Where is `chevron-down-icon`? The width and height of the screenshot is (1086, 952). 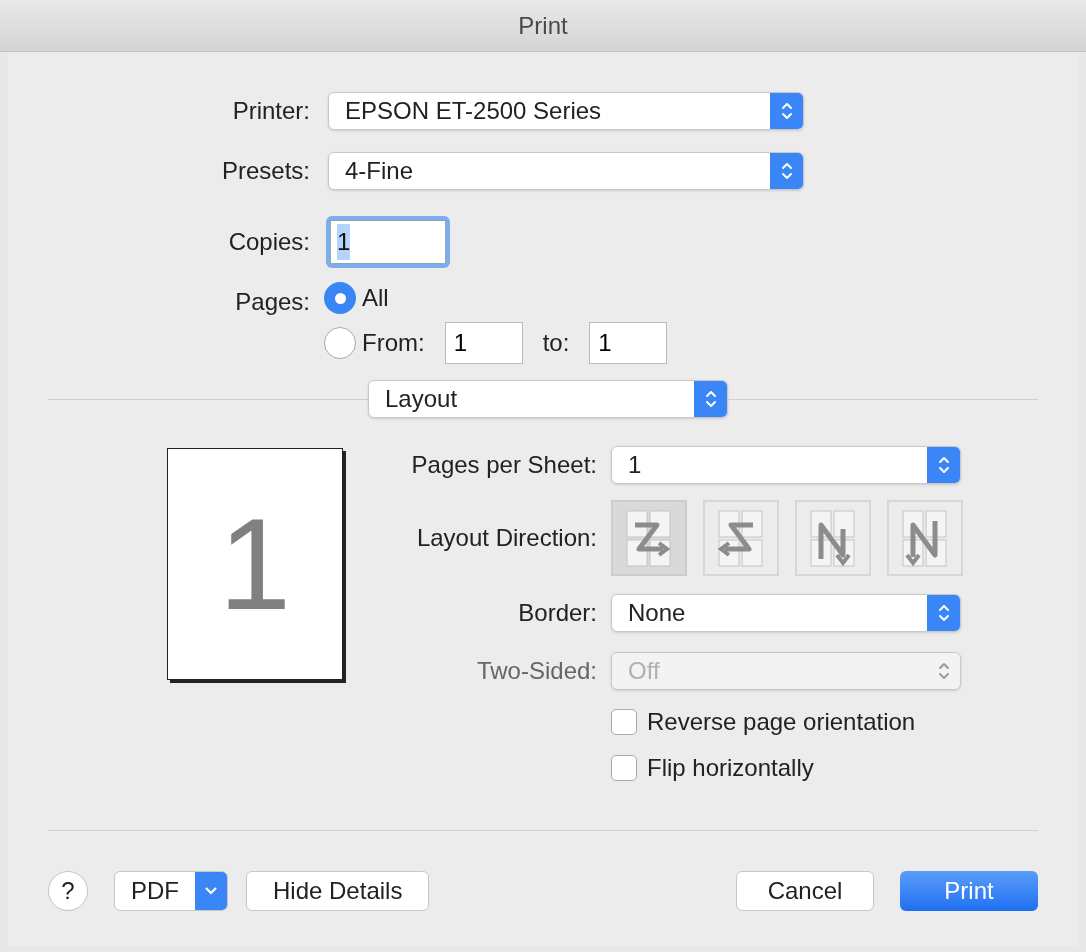
chevron-down-icon is located at coordinates (211, 891).